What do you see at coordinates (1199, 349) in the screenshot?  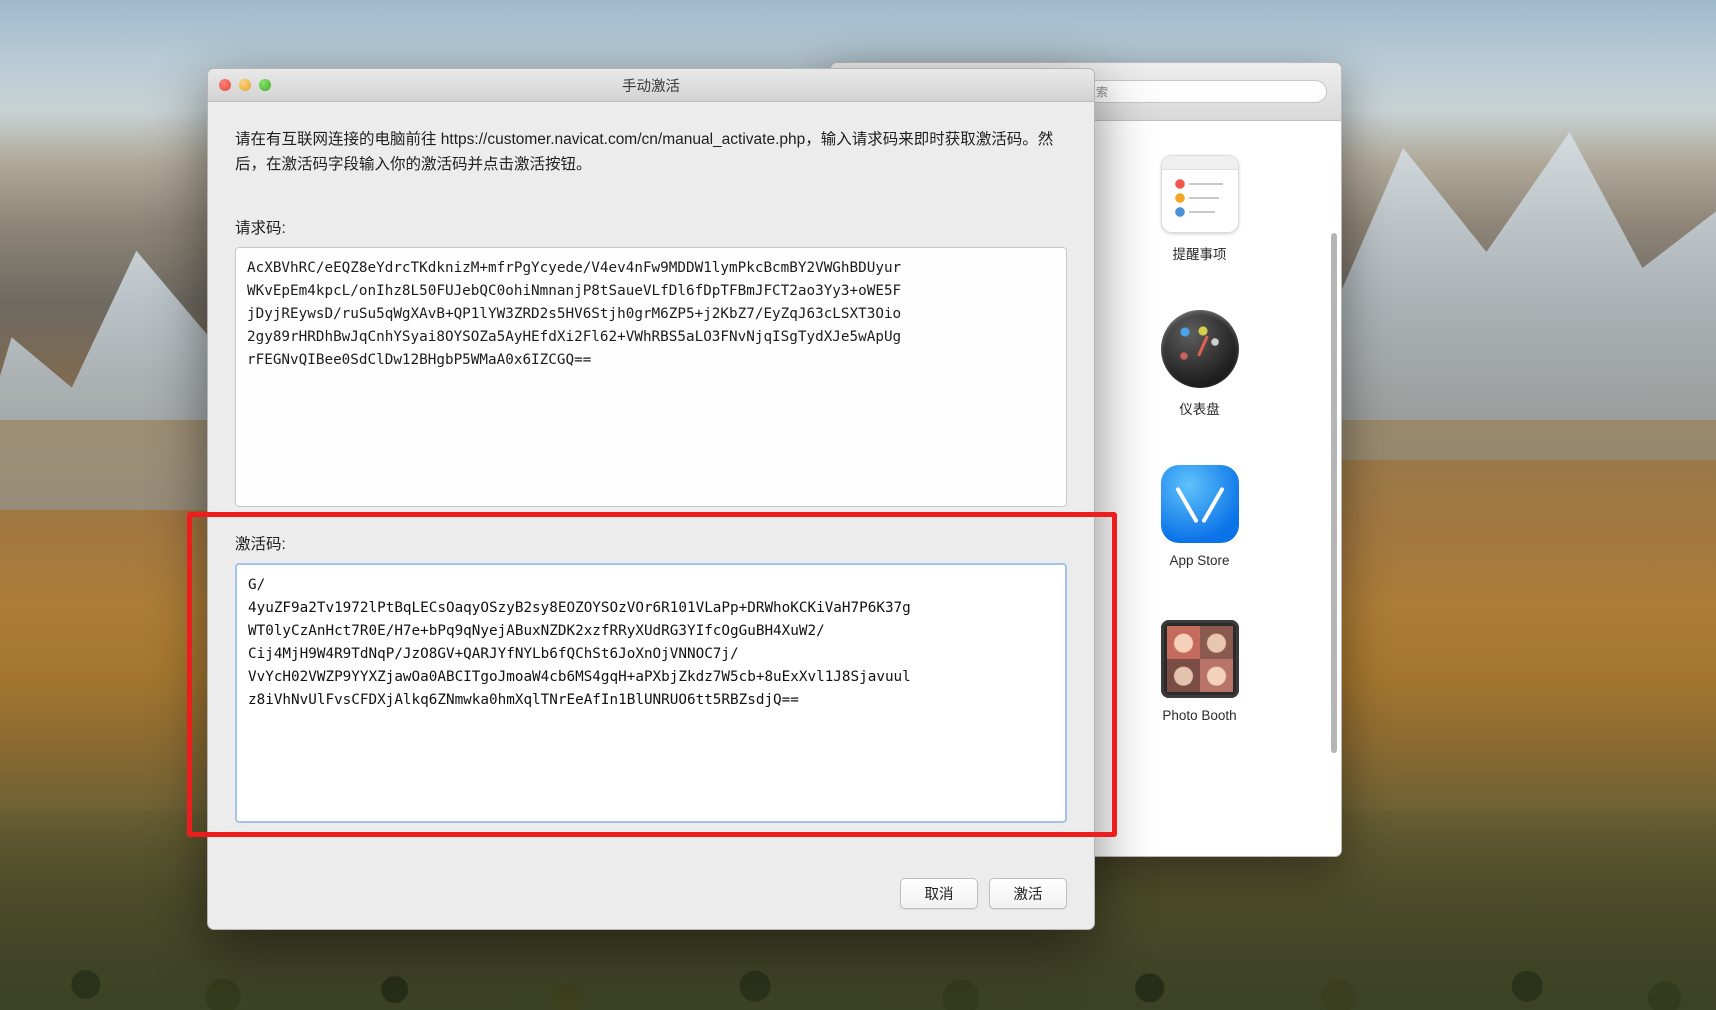 I see `dashboard-app-icon` at bounding box center [1199, 349].